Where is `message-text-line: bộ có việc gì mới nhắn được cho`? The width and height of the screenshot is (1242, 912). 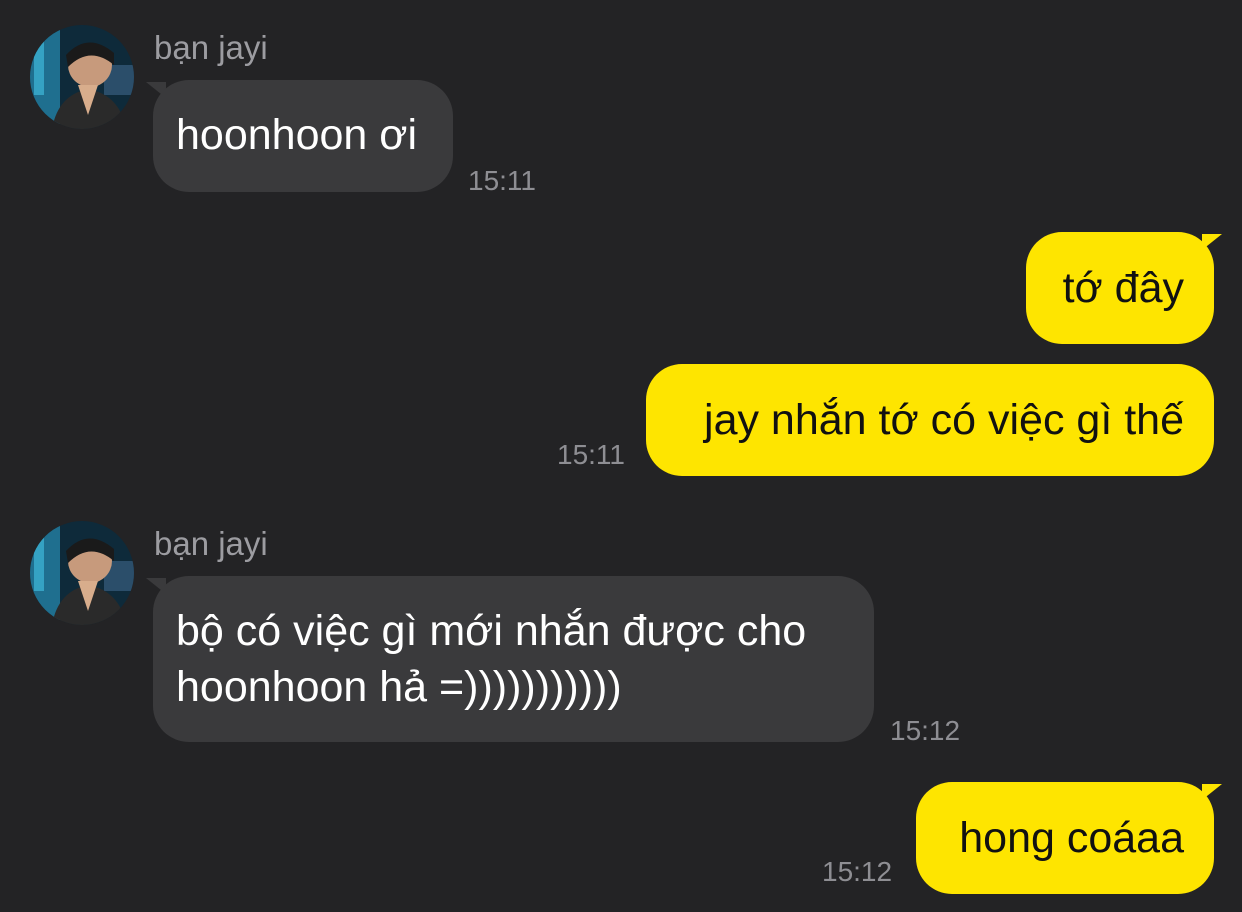 message-text-line: bộ có việc gì mới nhắn được cho is located at coordinates (491, 631).